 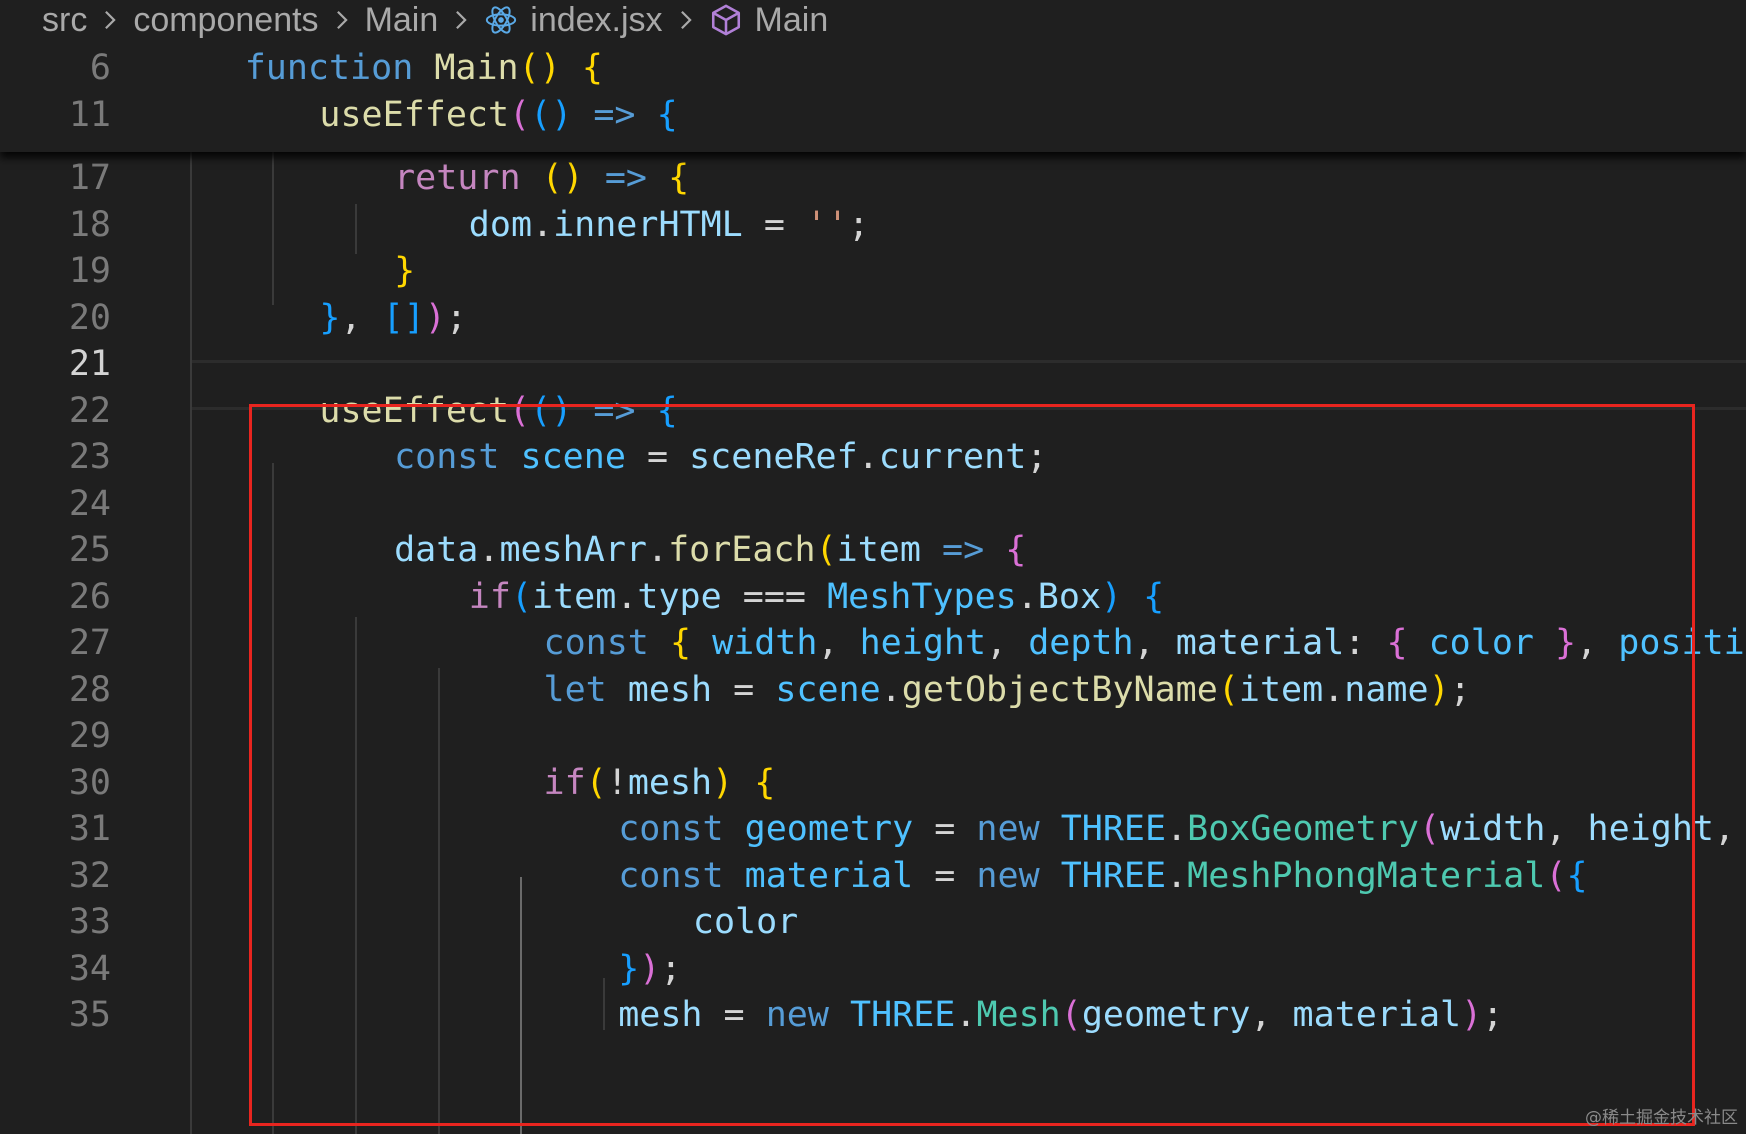 I want to click on line-number: 26, so click(x=89, y=597).